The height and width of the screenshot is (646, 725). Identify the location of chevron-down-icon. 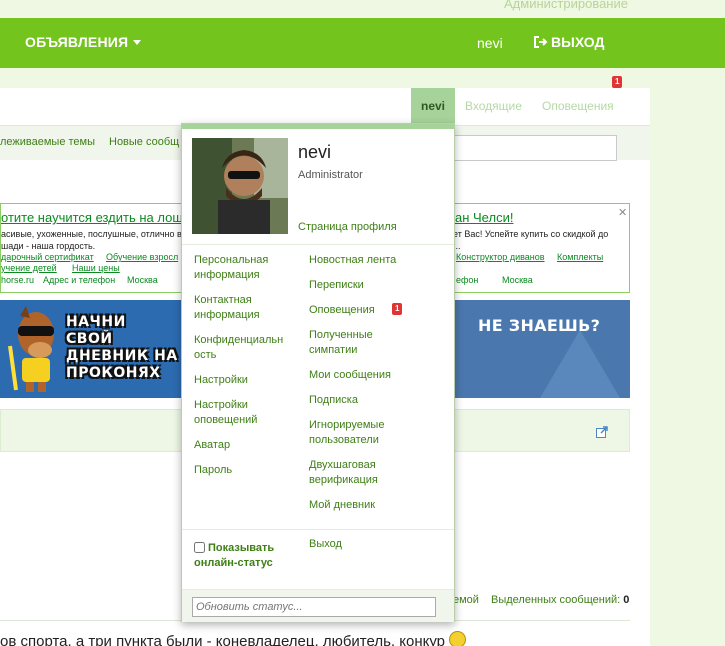
(137, 42).